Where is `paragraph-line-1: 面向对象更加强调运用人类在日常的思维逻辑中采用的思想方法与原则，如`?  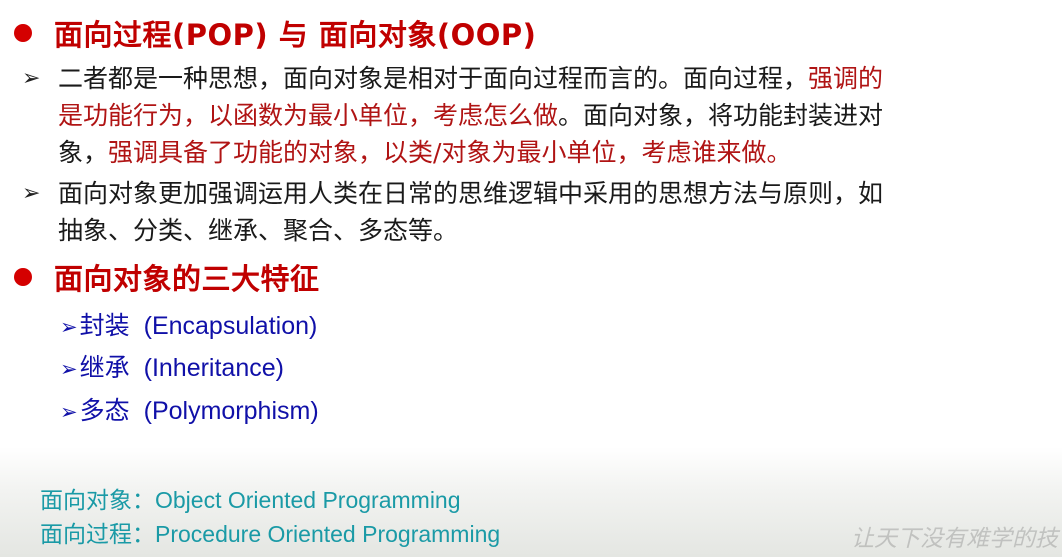 paragraph-line-1: 面向对象更加强调运用人类在日常的思维逻辑中采用的思想方法与原则，如 is located at coordinates (471, 193).